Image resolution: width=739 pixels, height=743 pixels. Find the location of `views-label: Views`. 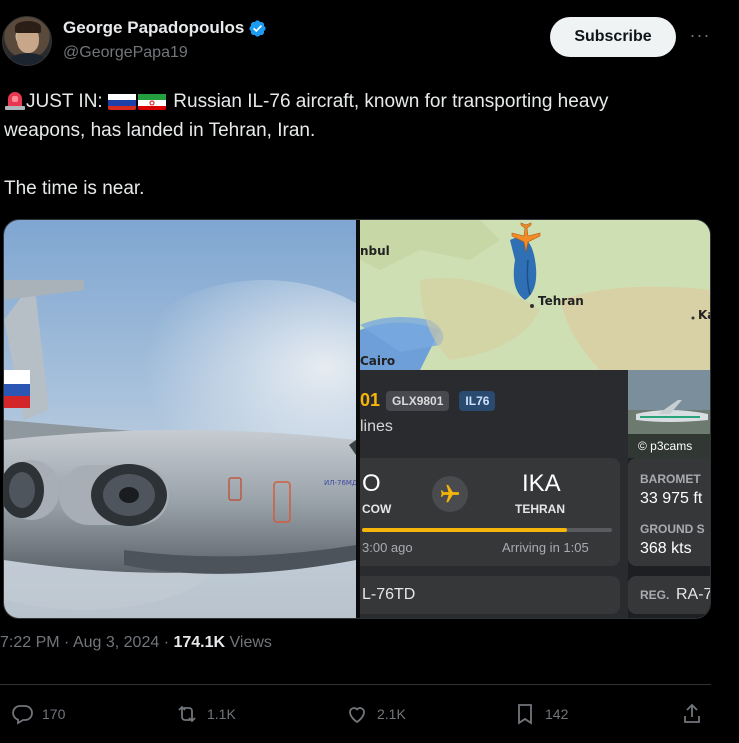

views-label: Views is located at coordinates (250, 642).